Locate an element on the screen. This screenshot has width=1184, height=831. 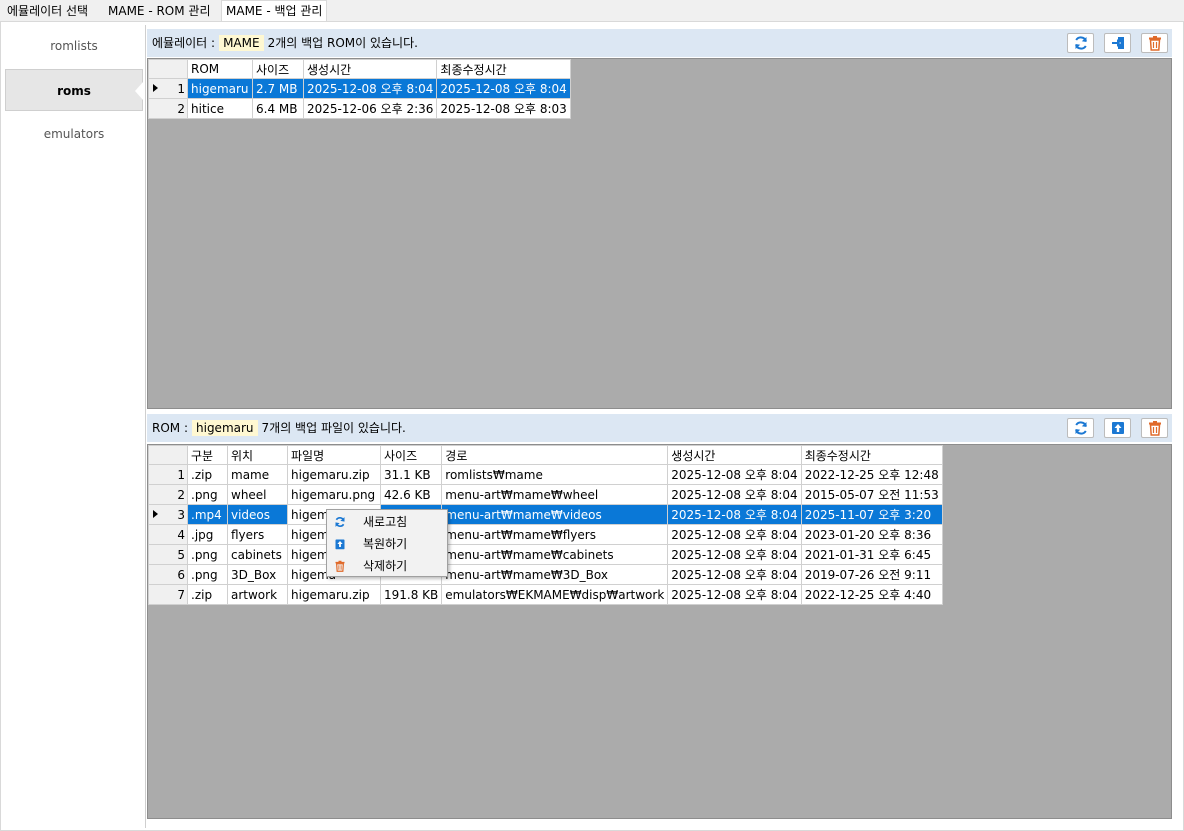
cell-modified: 2022-12-25 오후 12:48 is located at coordinates (871, 474).